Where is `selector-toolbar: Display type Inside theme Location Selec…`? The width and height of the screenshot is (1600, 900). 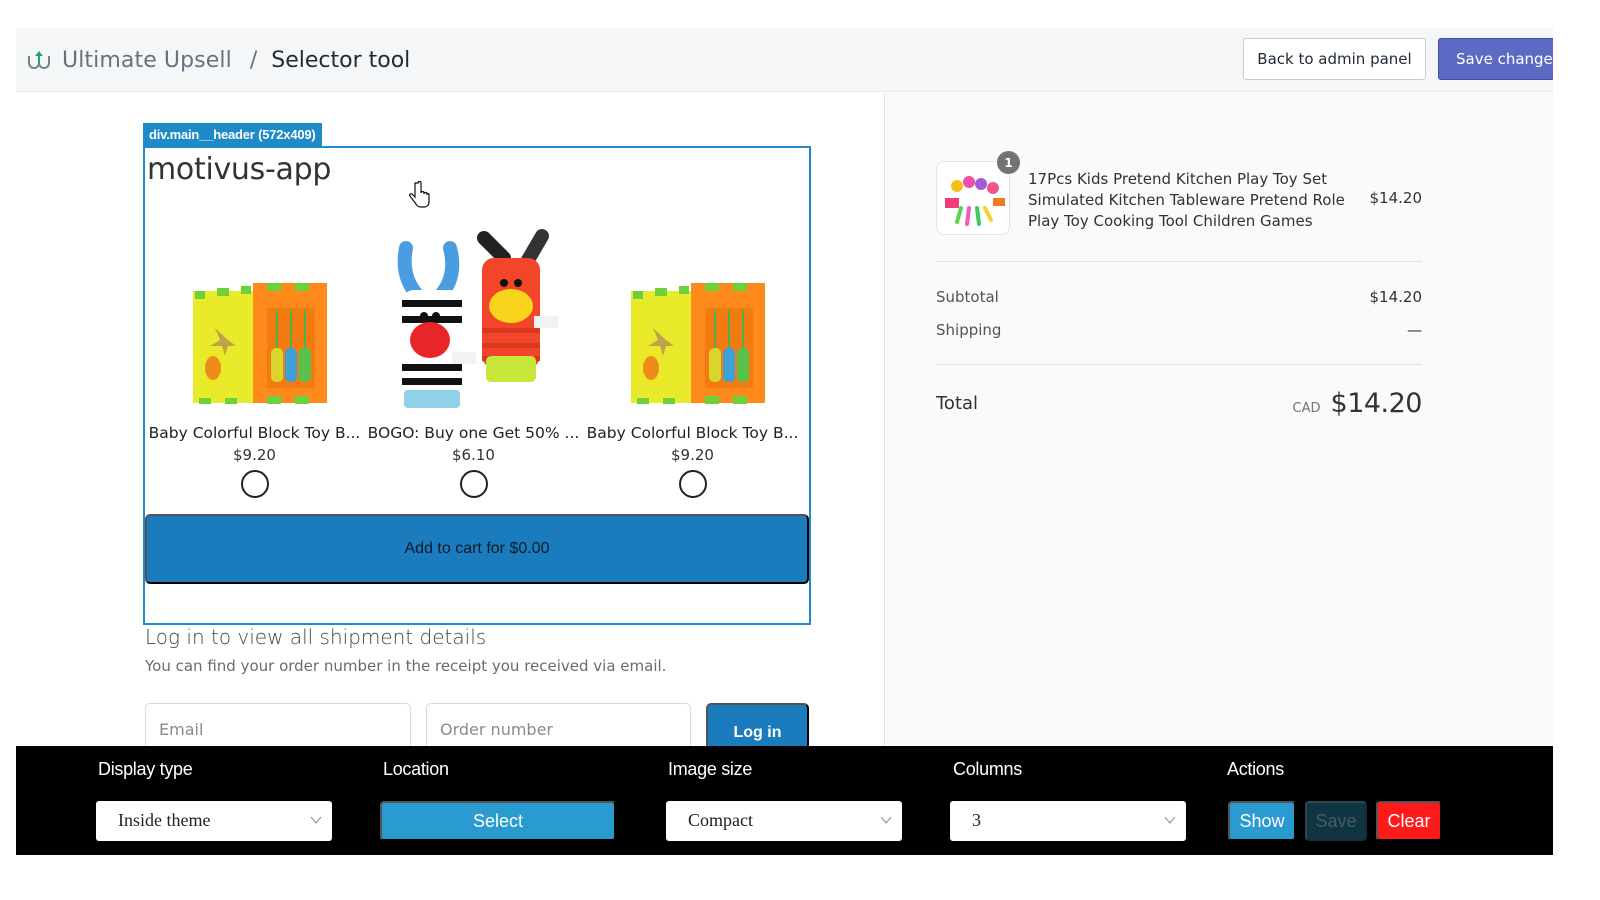 selector-toolbar: Display type Inside theme Location Selec… is located at coordinates (784, 800).